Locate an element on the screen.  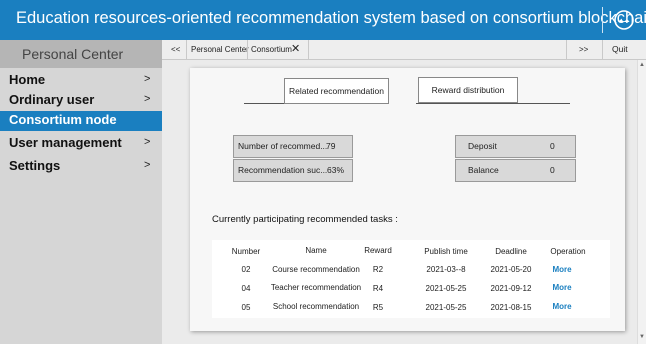
sidebar-item-ordinary-user: Ordinary user > is located at coordinates (81, 101).